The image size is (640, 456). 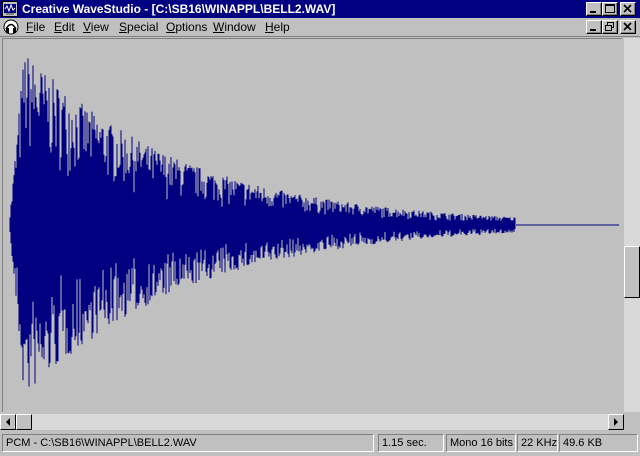 I want to click on status-size: 49.6 KB, so click(x=598, y=443).